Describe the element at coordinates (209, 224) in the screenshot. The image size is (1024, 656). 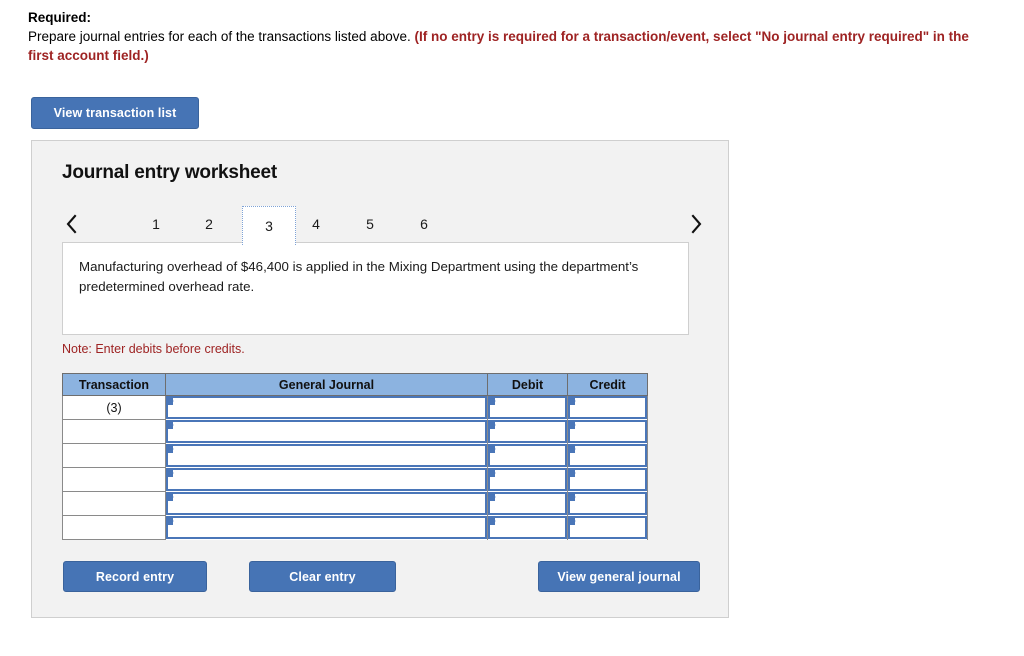
I see `worksheet-tab-2: 2` at that location.